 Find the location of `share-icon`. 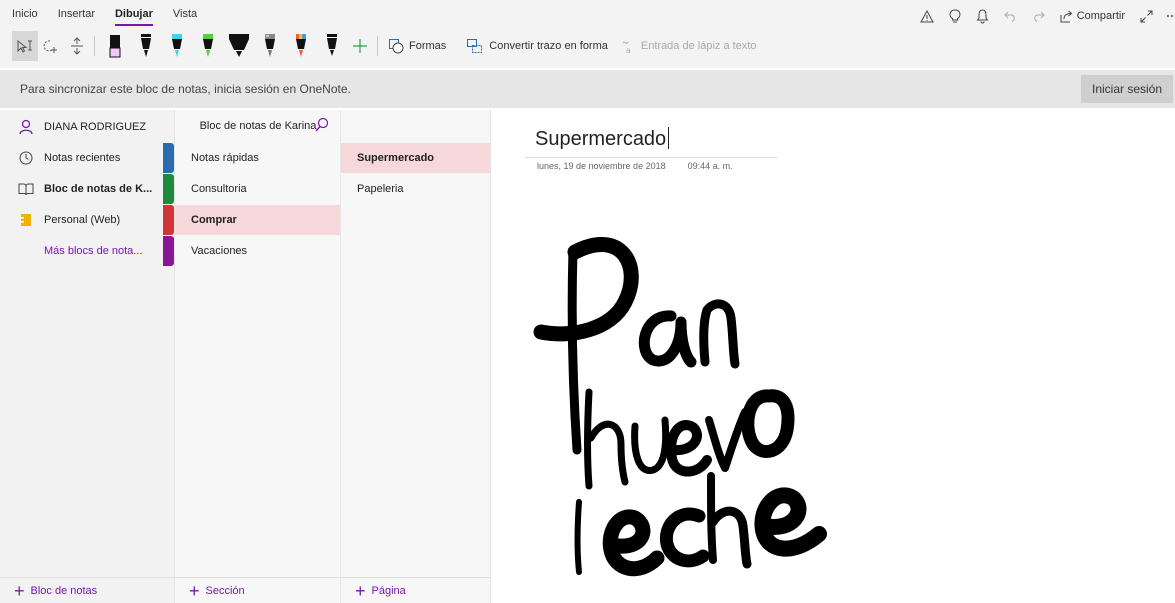

share-icon is located at coordinates (1066, 16).